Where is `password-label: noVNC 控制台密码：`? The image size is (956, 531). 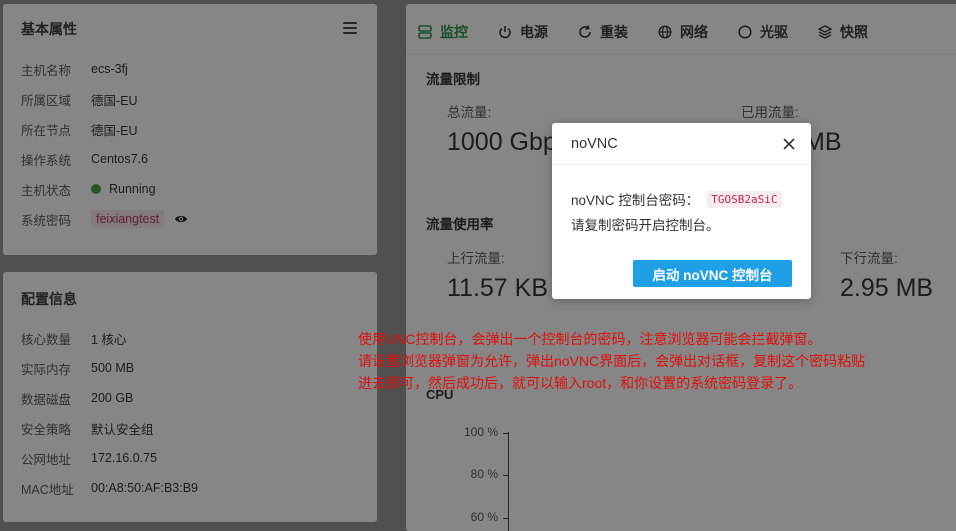 password-label: noVNC 控制台密码： is located at coordinates (635, 200).